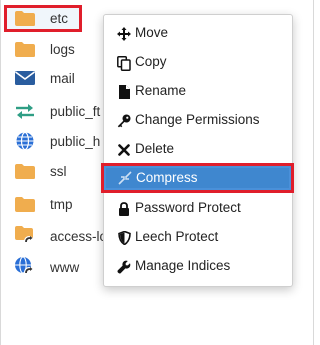  Describe the element at coordinates (124, 267) in the screenshot. I see `wrench-icon` at that location.